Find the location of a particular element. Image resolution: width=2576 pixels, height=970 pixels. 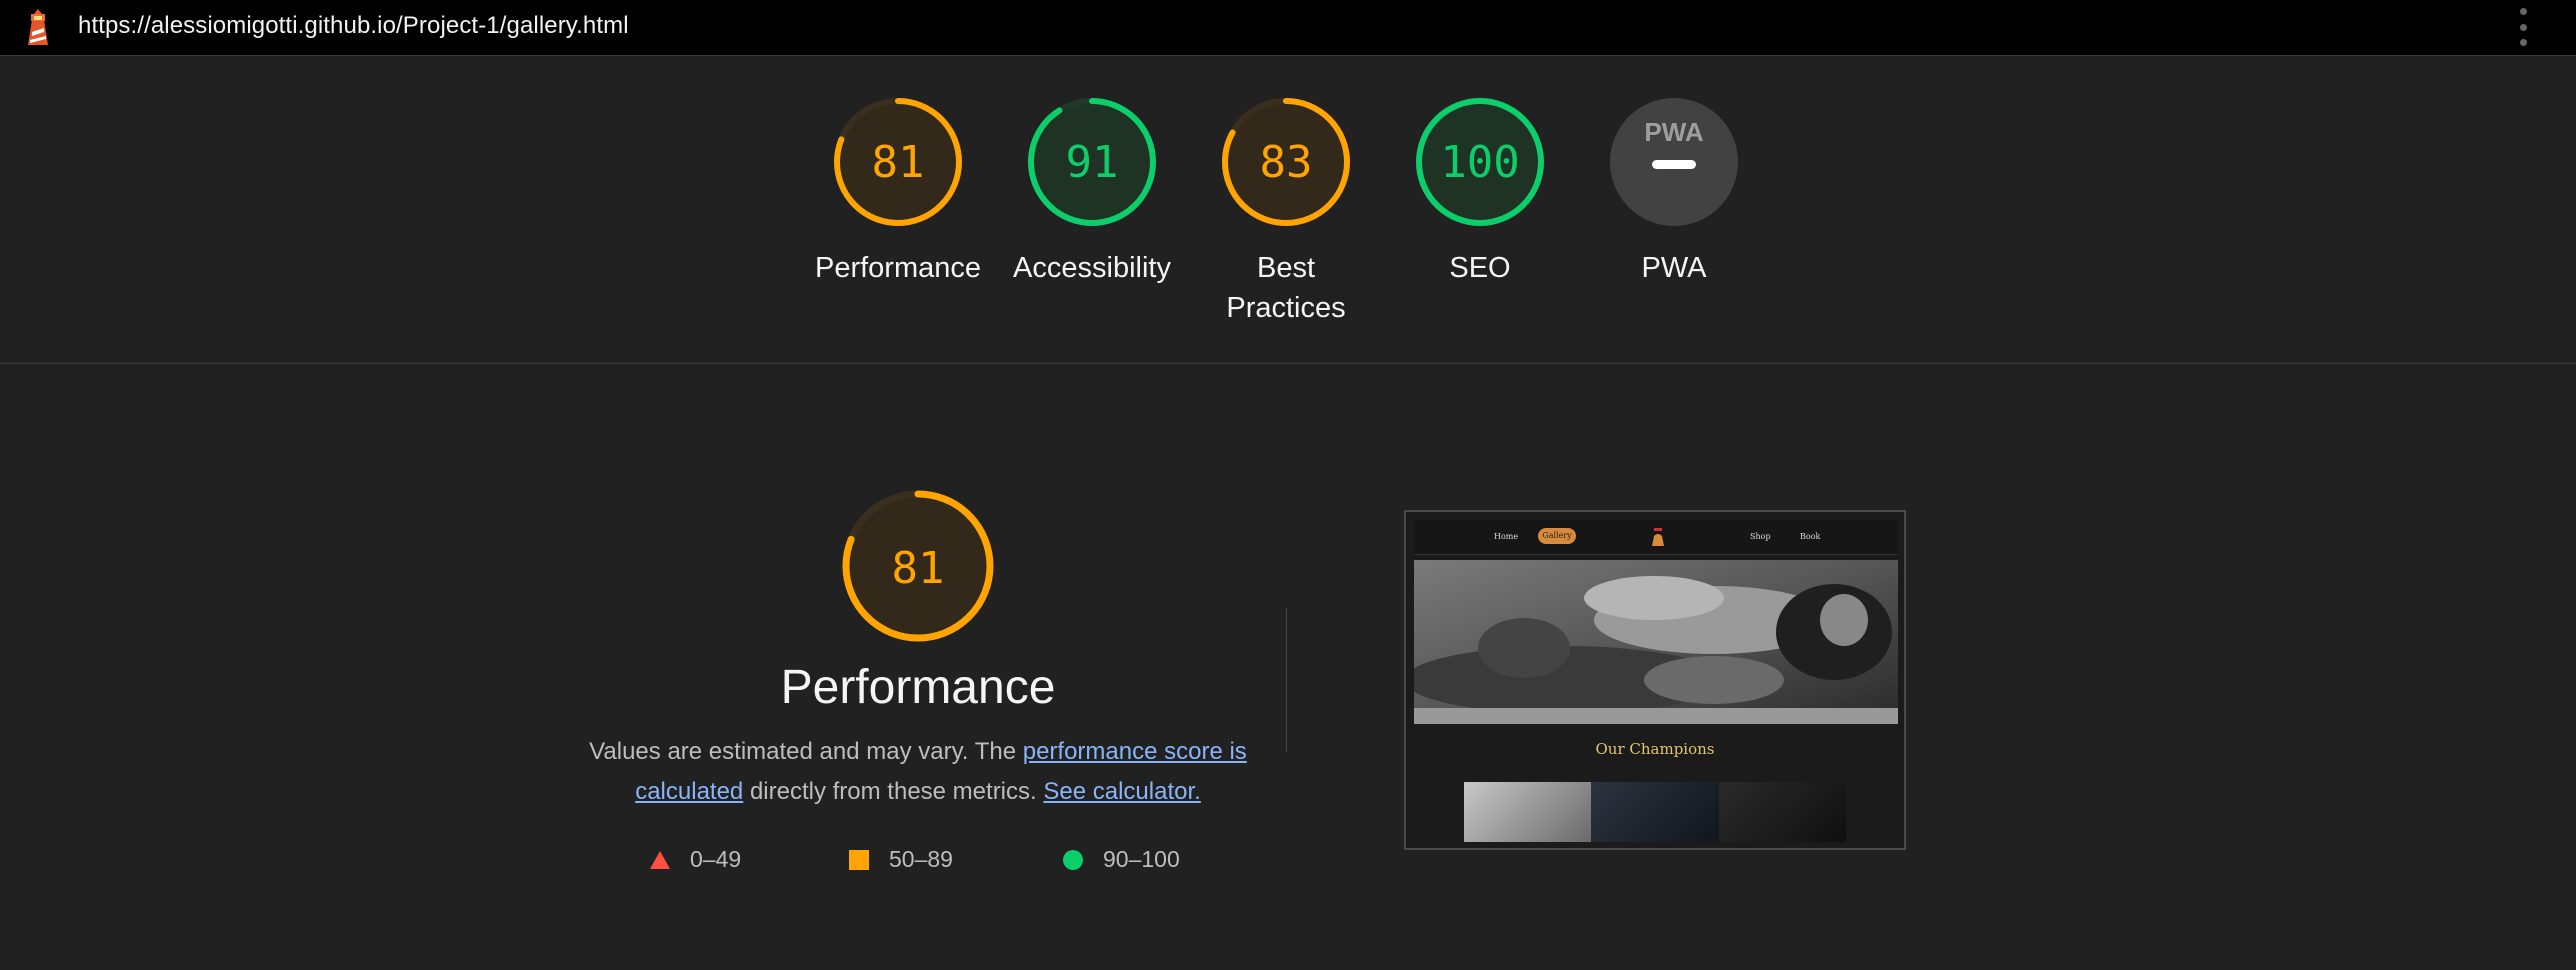

gauge-score-best-practices: 83 is located at coordinates (1286, 162).